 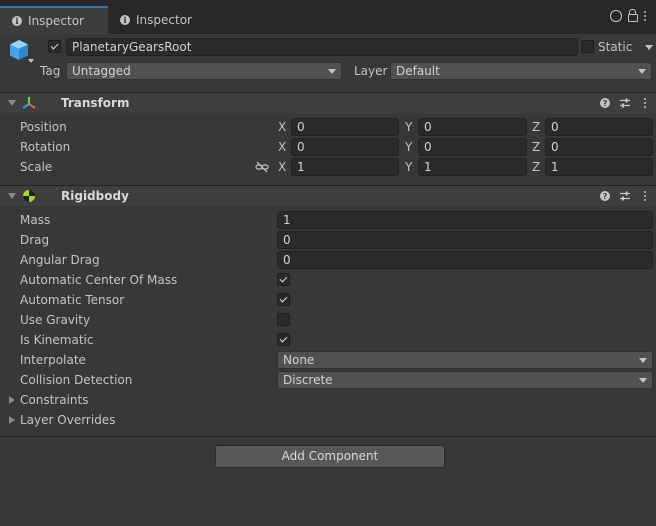 What do you see at coordinates (12, 400) in the screenshot?
I see `constraints-foldout-icon` at bounding box center [12, 400].